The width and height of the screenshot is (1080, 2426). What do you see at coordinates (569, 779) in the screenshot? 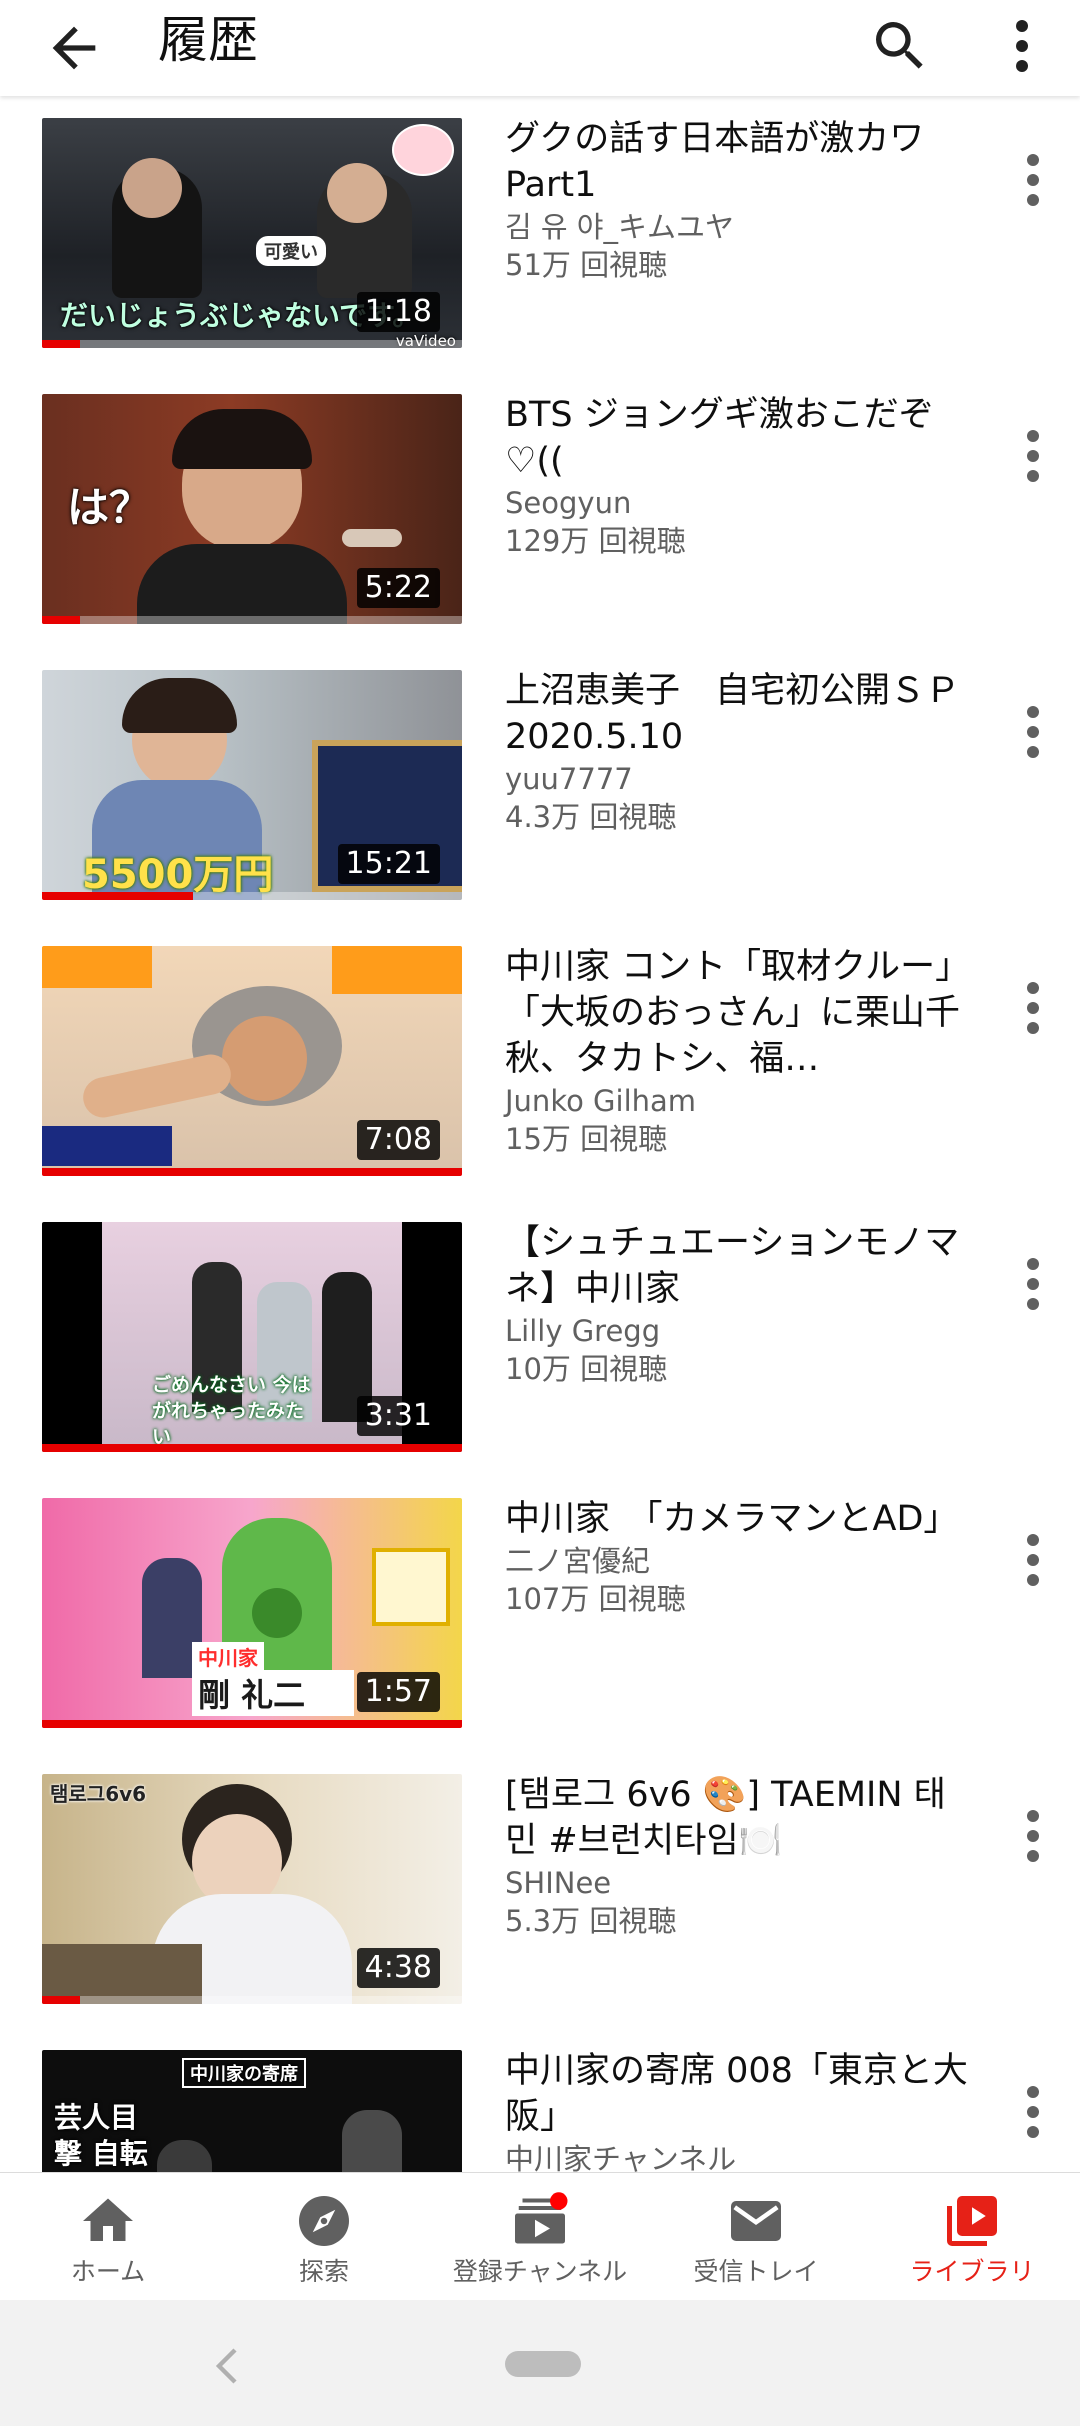
I see `channel-name: yuu7777` at bounding box center [569, 779].